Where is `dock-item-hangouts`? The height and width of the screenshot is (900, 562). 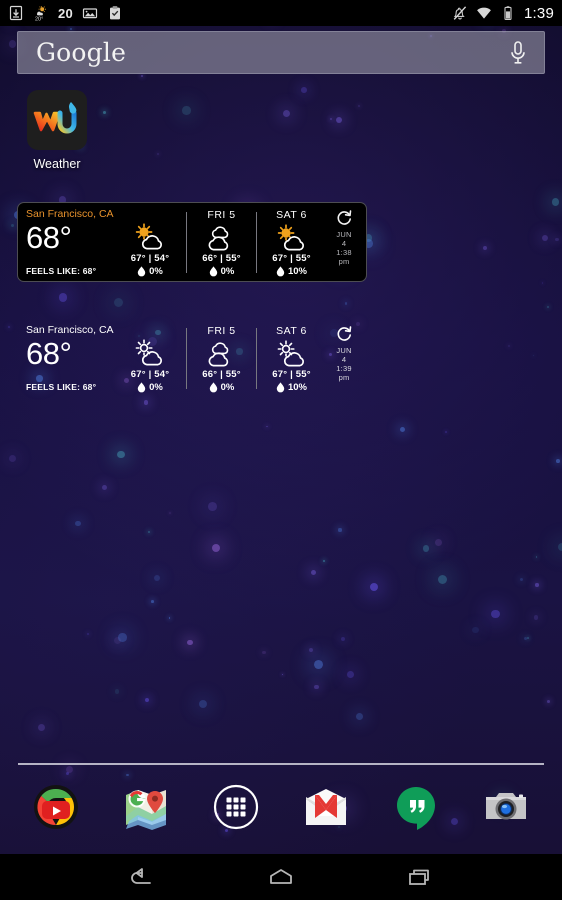
dock-item-hangouts is located at coordinates (416, 807).